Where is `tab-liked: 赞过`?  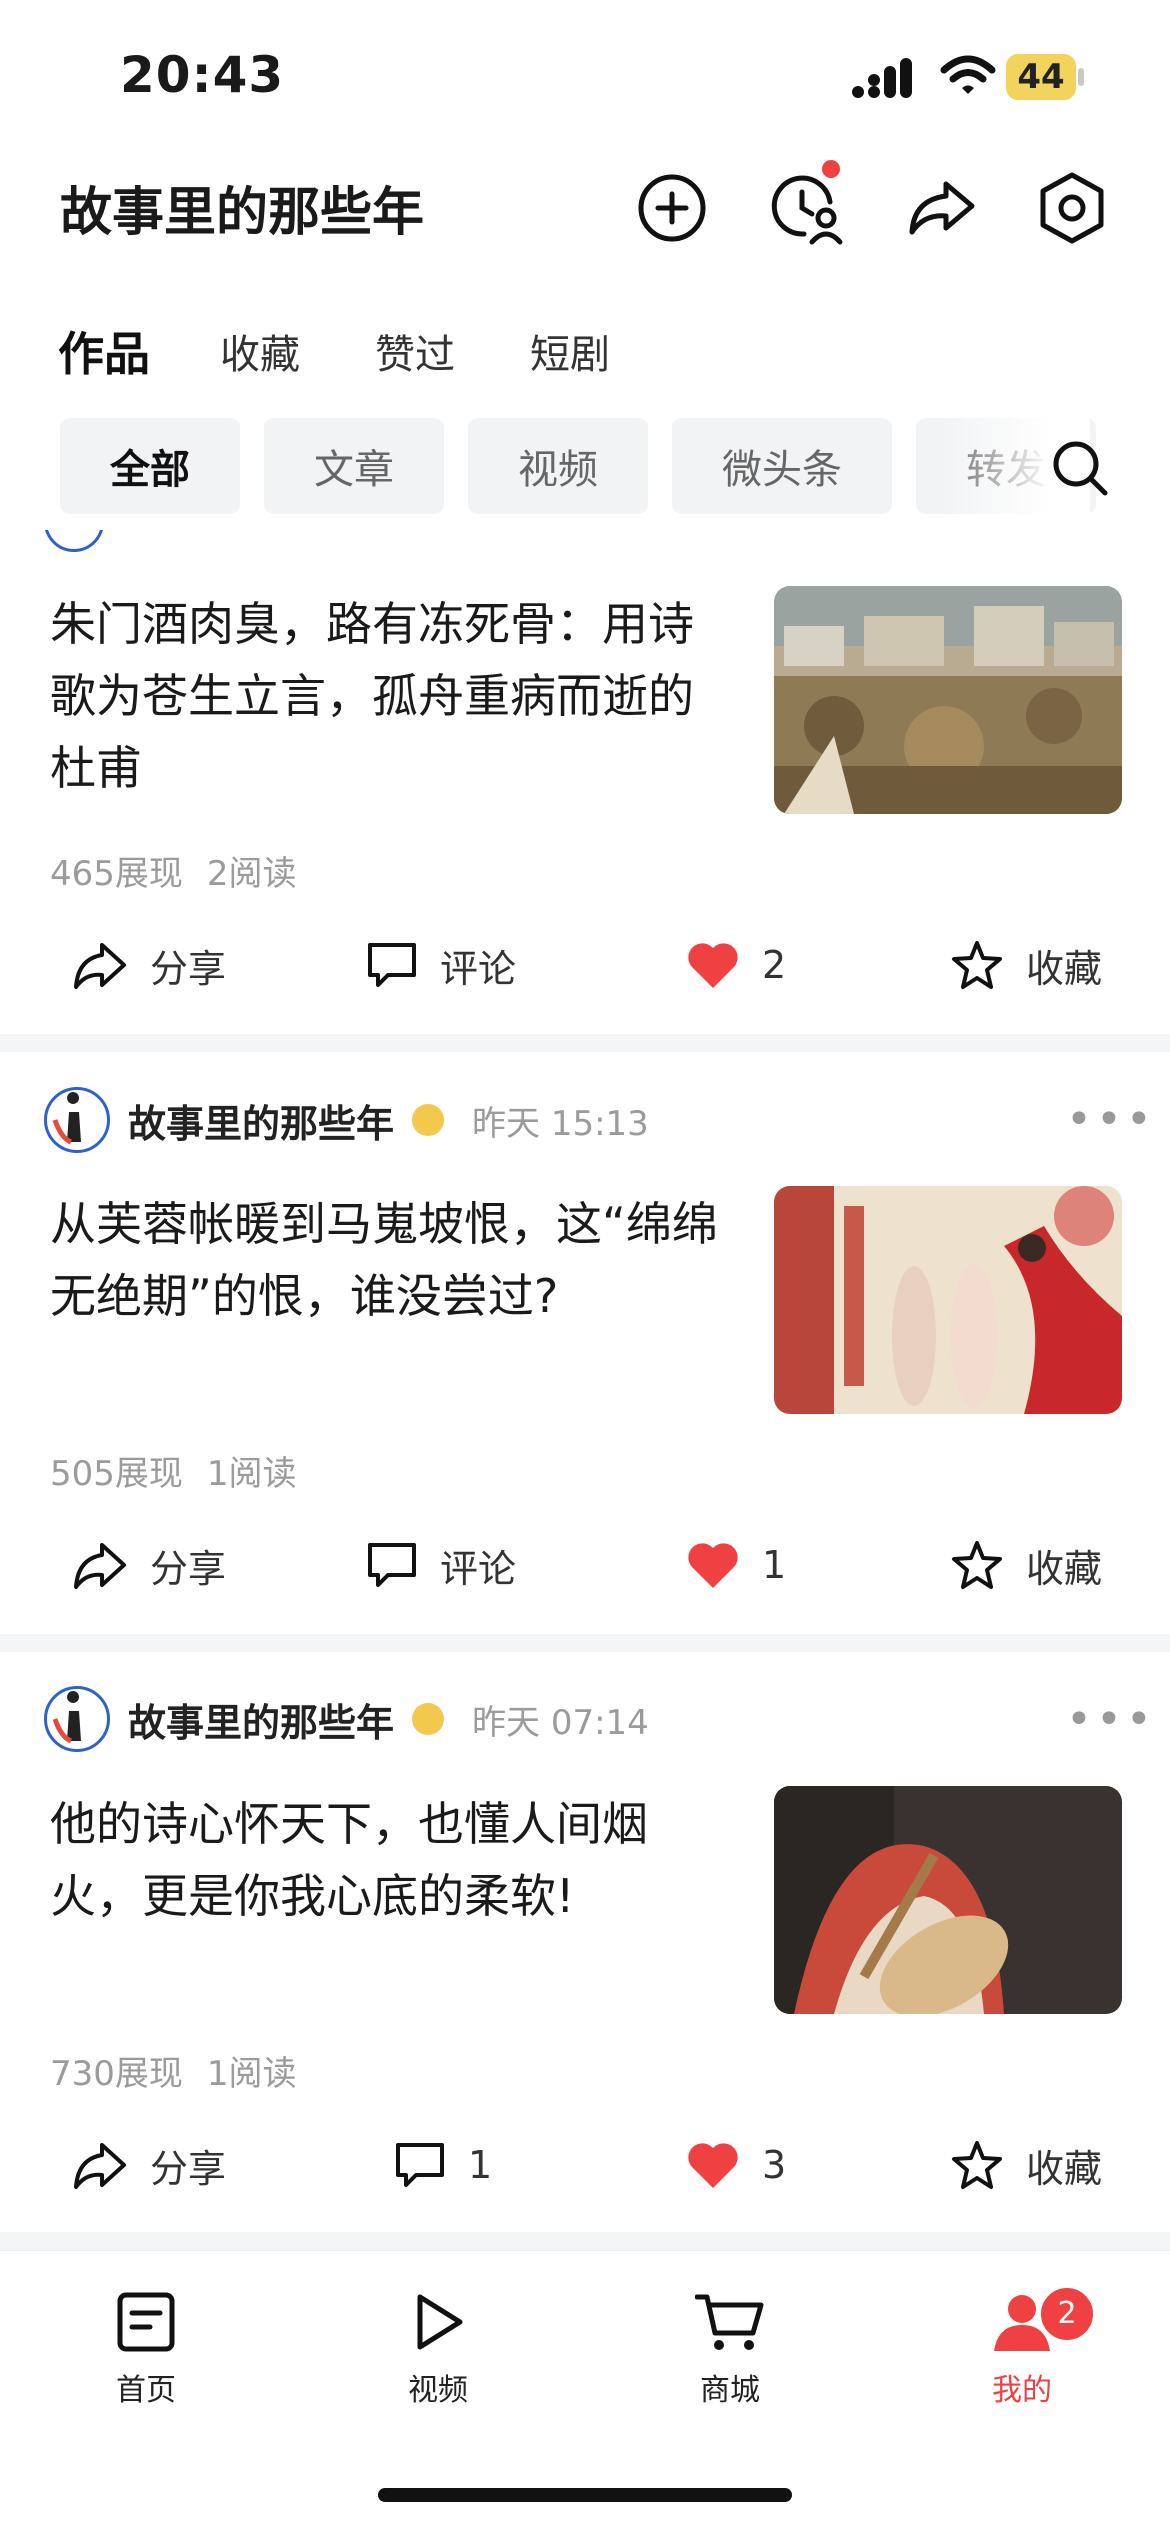
tab-liked: 赞过 is located at coordinates (415, 351).